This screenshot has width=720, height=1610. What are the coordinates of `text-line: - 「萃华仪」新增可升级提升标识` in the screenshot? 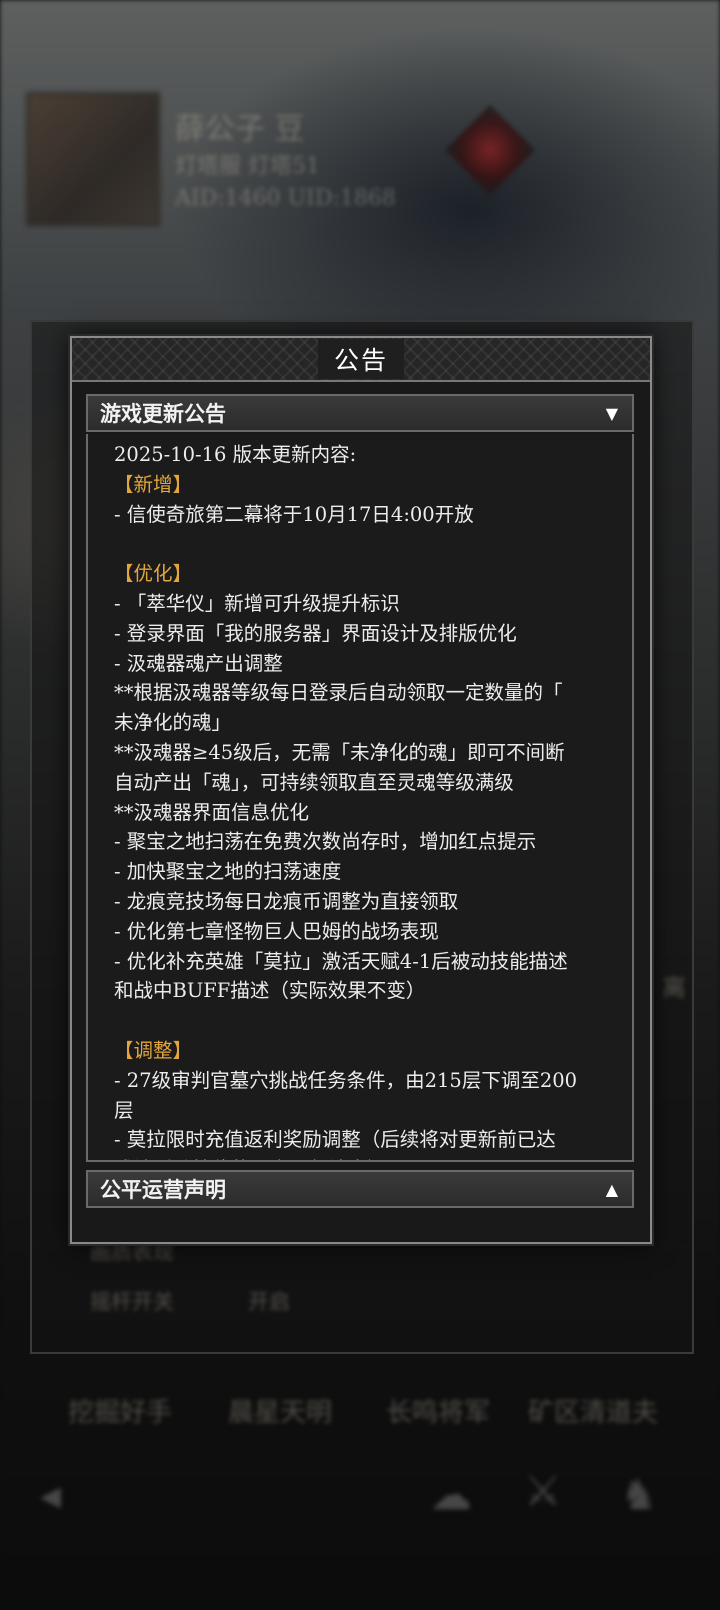 It's located at (257, 603).